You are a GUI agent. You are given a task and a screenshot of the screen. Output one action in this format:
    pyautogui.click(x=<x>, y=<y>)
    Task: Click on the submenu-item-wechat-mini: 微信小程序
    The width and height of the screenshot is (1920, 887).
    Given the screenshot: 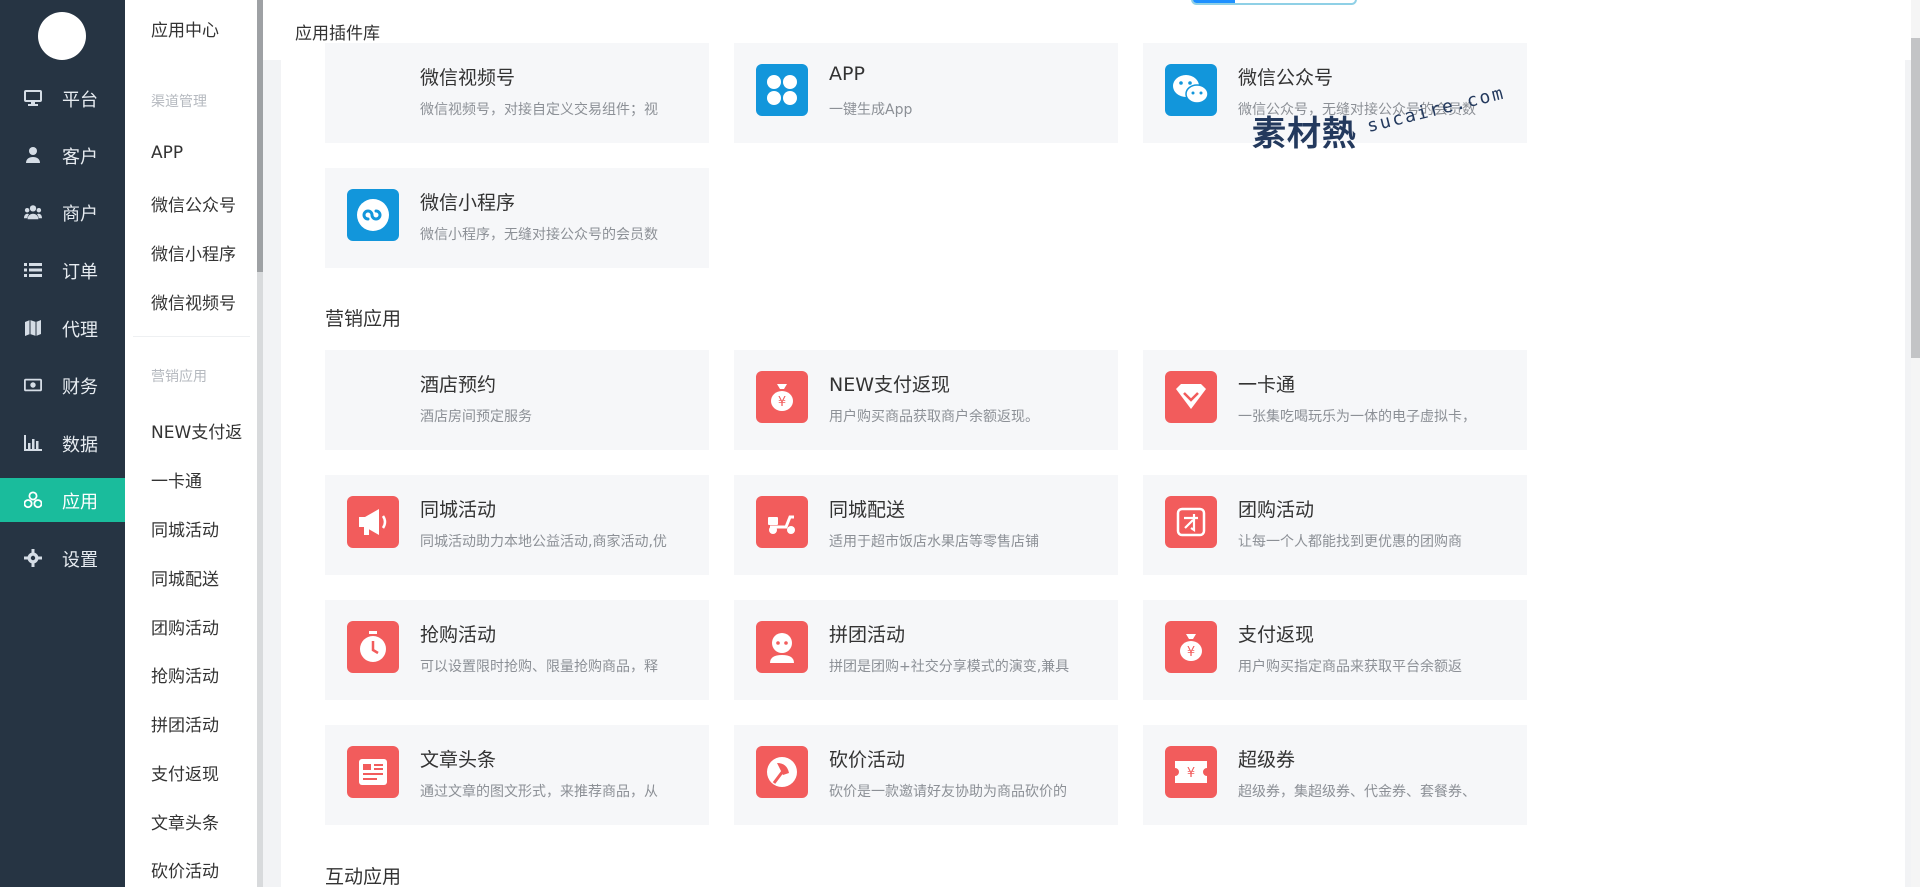 What is the action you would take?
    pyautogui.click(x=201, y=252)
    